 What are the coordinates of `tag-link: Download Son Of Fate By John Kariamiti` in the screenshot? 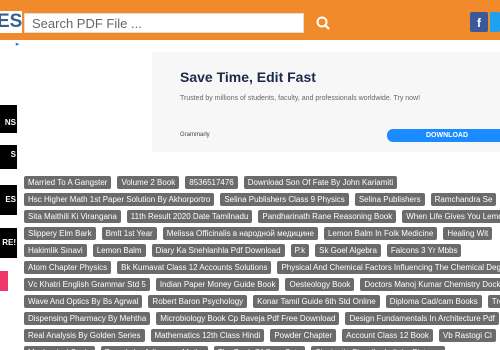 It's located at (320, 182).